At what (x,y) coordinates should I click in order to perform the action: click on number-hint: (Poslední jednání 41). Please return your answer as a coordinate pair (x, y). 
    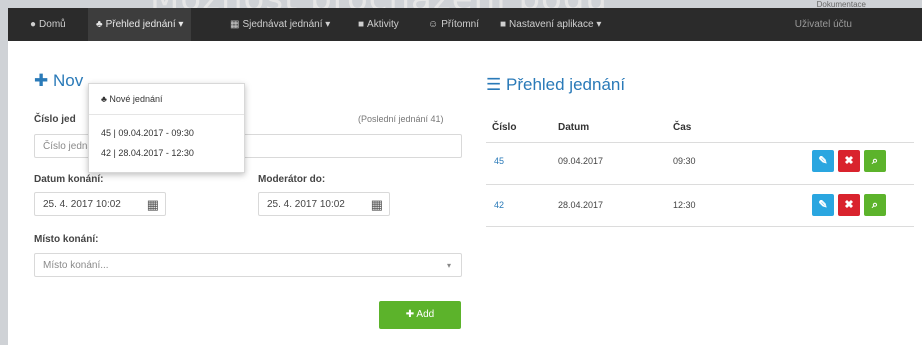
    Looking at the image, I should click on (401, 119).